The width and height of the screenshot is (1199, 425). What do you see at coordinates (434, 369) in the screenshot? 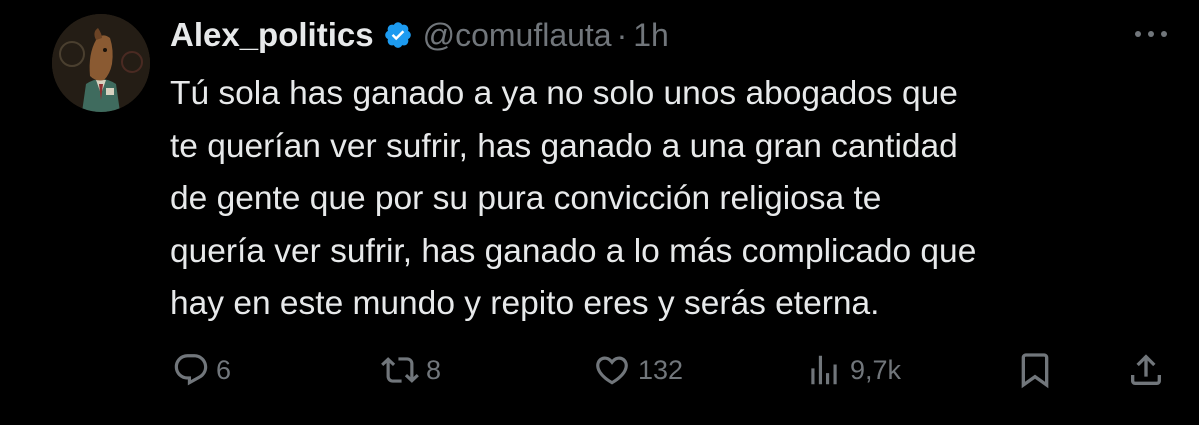
I see `retweet-count: 8` at bounding box center [434, 369].